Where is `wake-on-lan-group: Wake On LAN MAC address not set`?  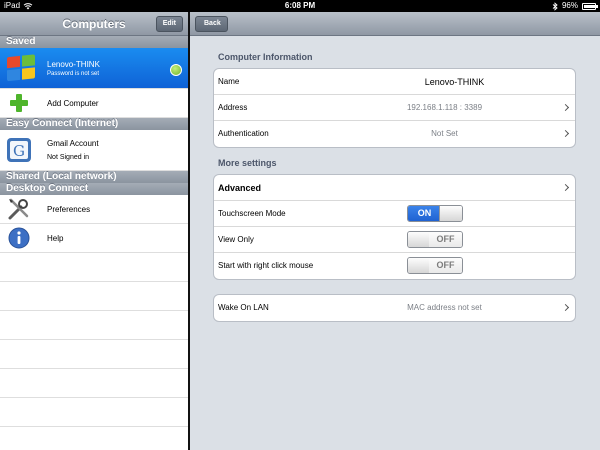
wake-on-lan-group: Wake On LAN MAC address not set is located at coordinates (394, 308).